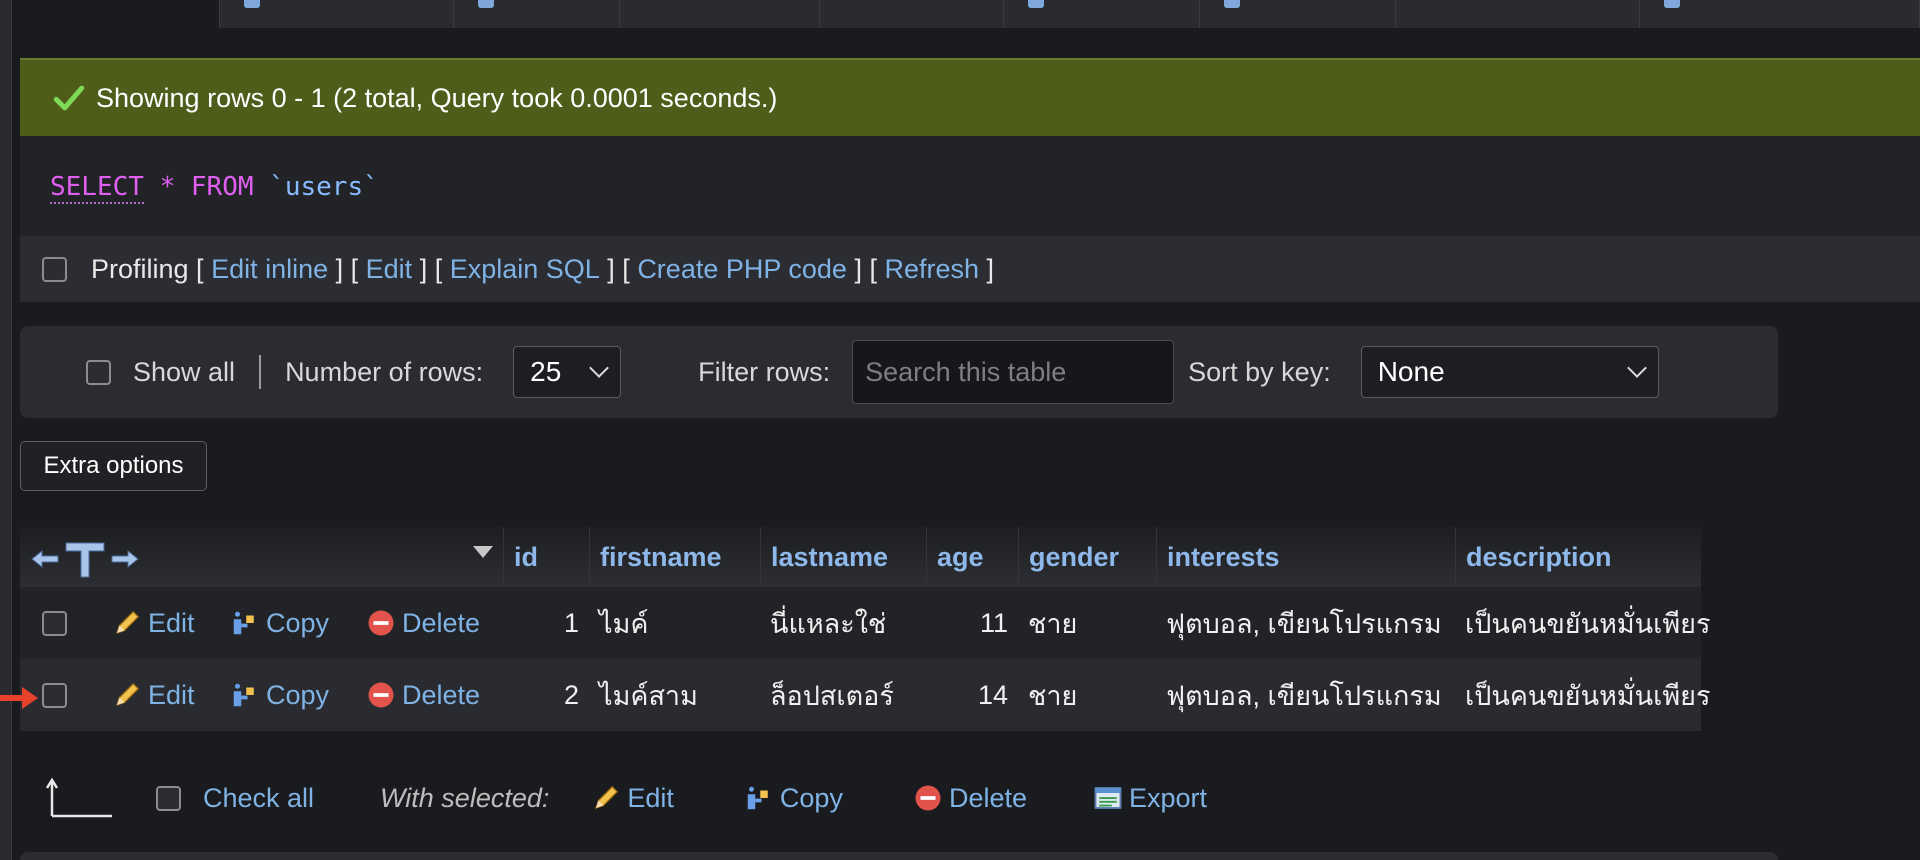 This screenshot has height=860, width=1920. Describe the element at coordinates (6, 430) in the screenshot. I see `left-rail` at that location.